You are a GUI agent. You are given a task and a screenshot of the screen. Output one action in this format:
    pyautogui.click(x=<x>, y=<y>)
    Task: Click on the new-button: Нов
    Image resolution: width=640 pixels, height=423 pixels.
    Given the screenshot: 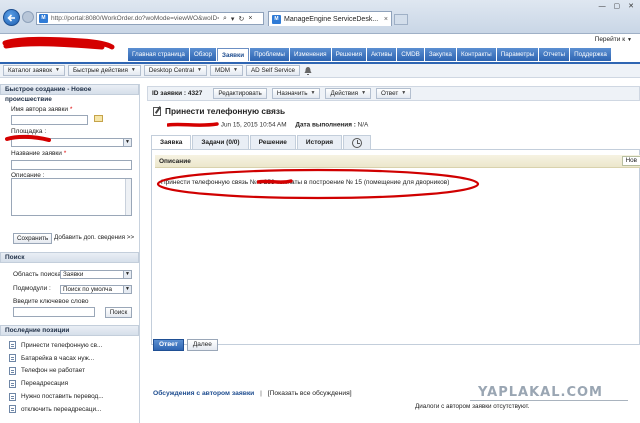 What is the action you would take?
    pyautogui.click(x=630, y=161)
    